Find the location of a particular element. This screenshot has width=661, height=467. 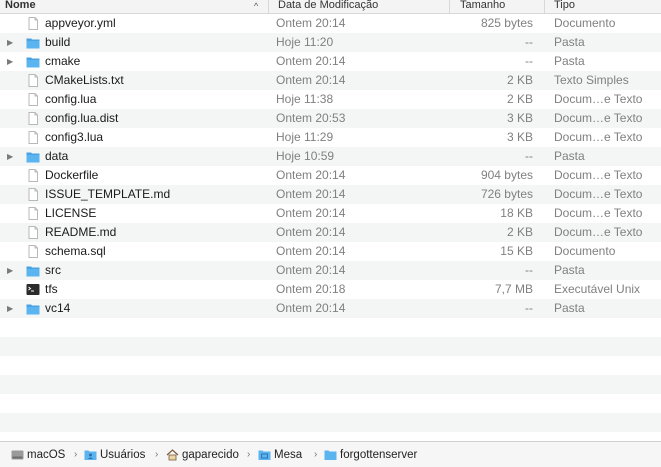

file-date-modified: Ontem 20:53 is located at coordinates (311, 118).